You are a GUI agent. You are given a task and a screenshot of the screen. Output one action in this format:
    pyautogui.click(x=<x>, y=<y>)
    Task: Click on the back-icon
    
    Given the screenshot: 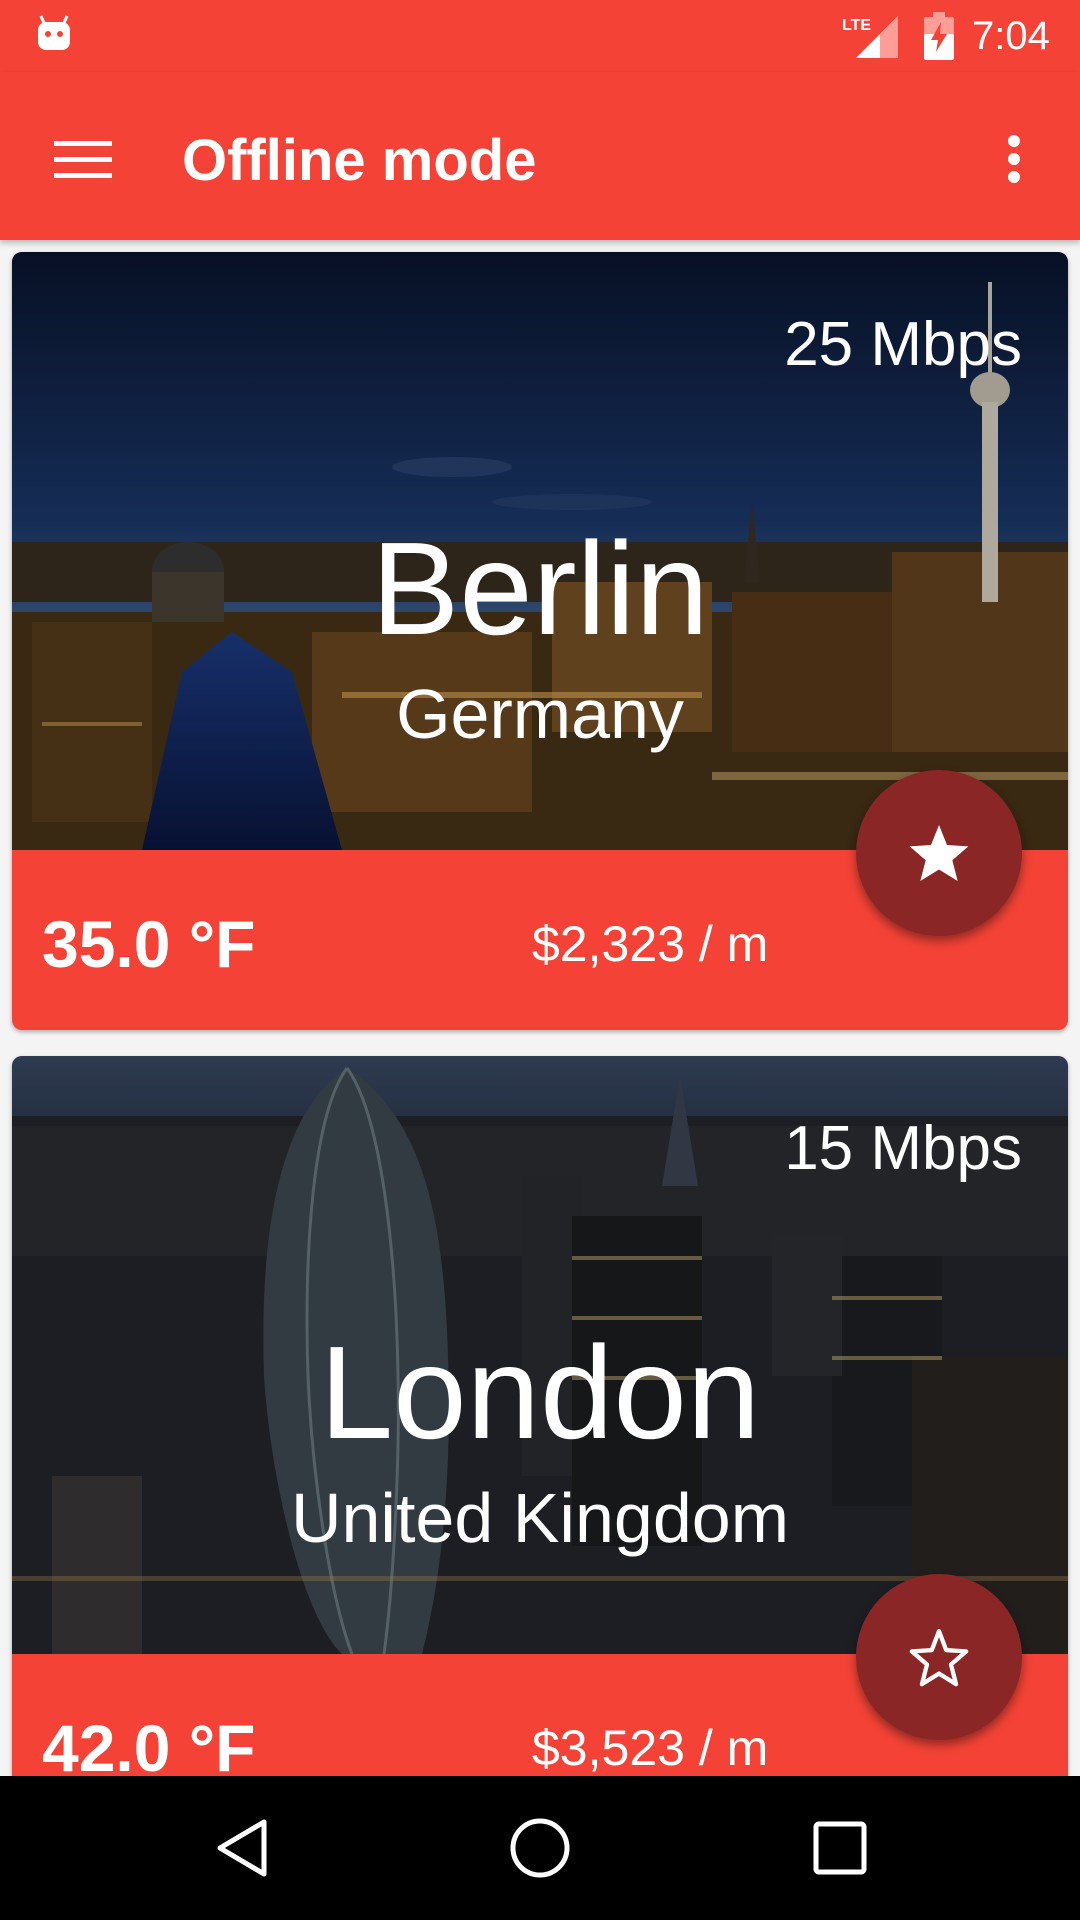 What is the action you would take?
    pyautogui.click(x=242, y=1848)
    